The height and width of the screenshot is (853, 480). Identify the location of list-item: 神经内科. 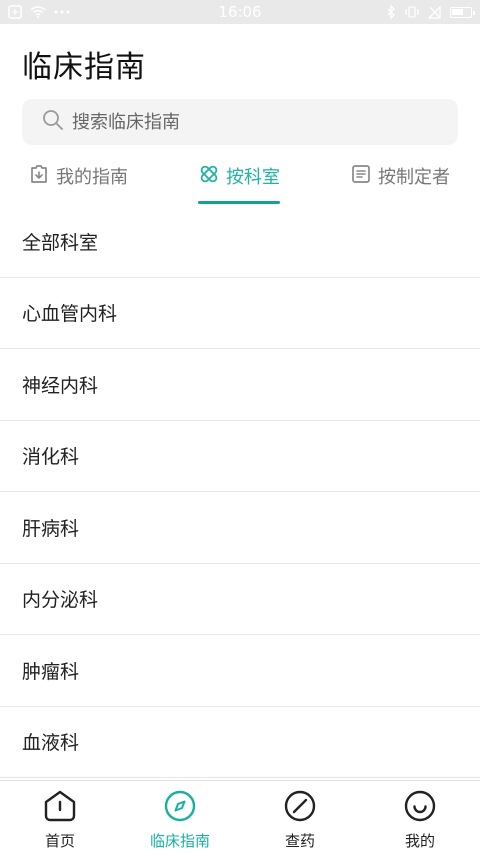
(240, 385).